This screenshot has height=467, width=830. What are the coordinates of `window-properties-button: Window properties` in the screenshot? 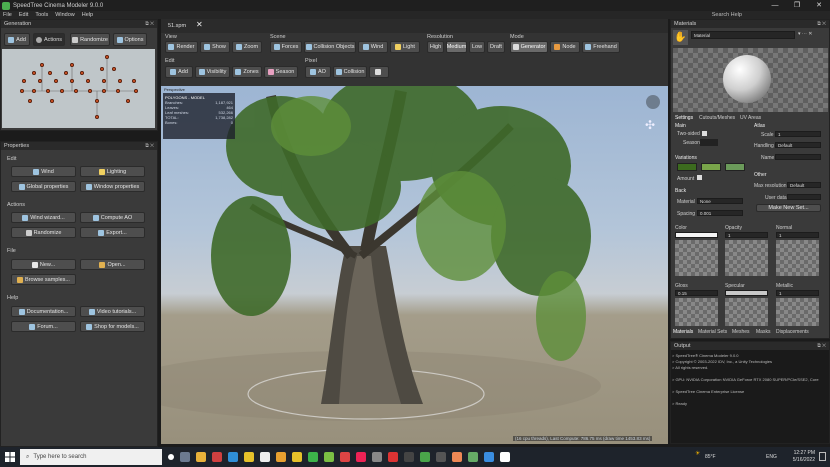 It's located at (112, 186).